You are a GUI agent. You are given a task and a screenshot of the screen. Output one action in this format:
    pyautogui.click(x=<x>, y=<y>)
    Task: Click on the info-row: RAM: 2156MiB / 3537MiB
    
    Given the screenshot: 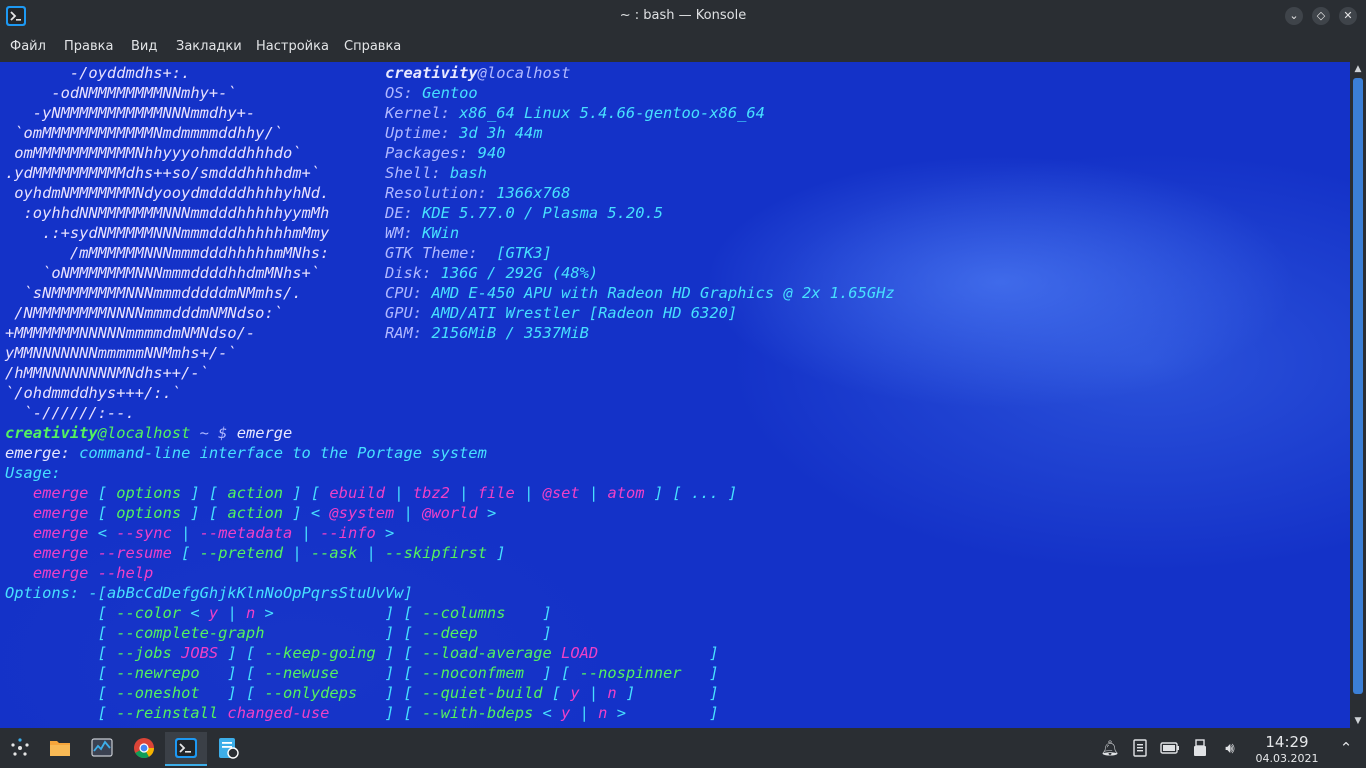 What is the action you would take?
    pyautogui.click(x=487, y=333)
    